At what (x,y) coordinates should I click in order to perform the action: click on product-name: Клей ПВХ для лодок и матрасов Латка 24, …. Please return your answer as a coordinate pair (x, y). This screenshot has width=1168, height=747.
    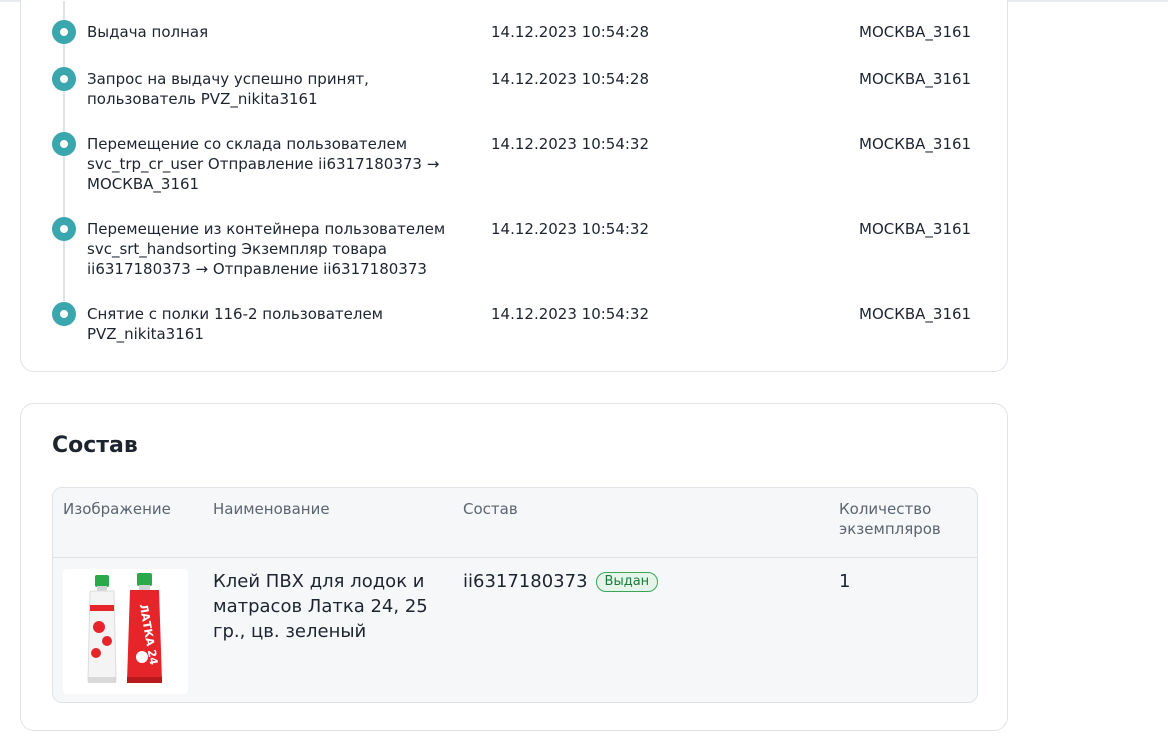
    Looking at the image, I should click on (320, 606).